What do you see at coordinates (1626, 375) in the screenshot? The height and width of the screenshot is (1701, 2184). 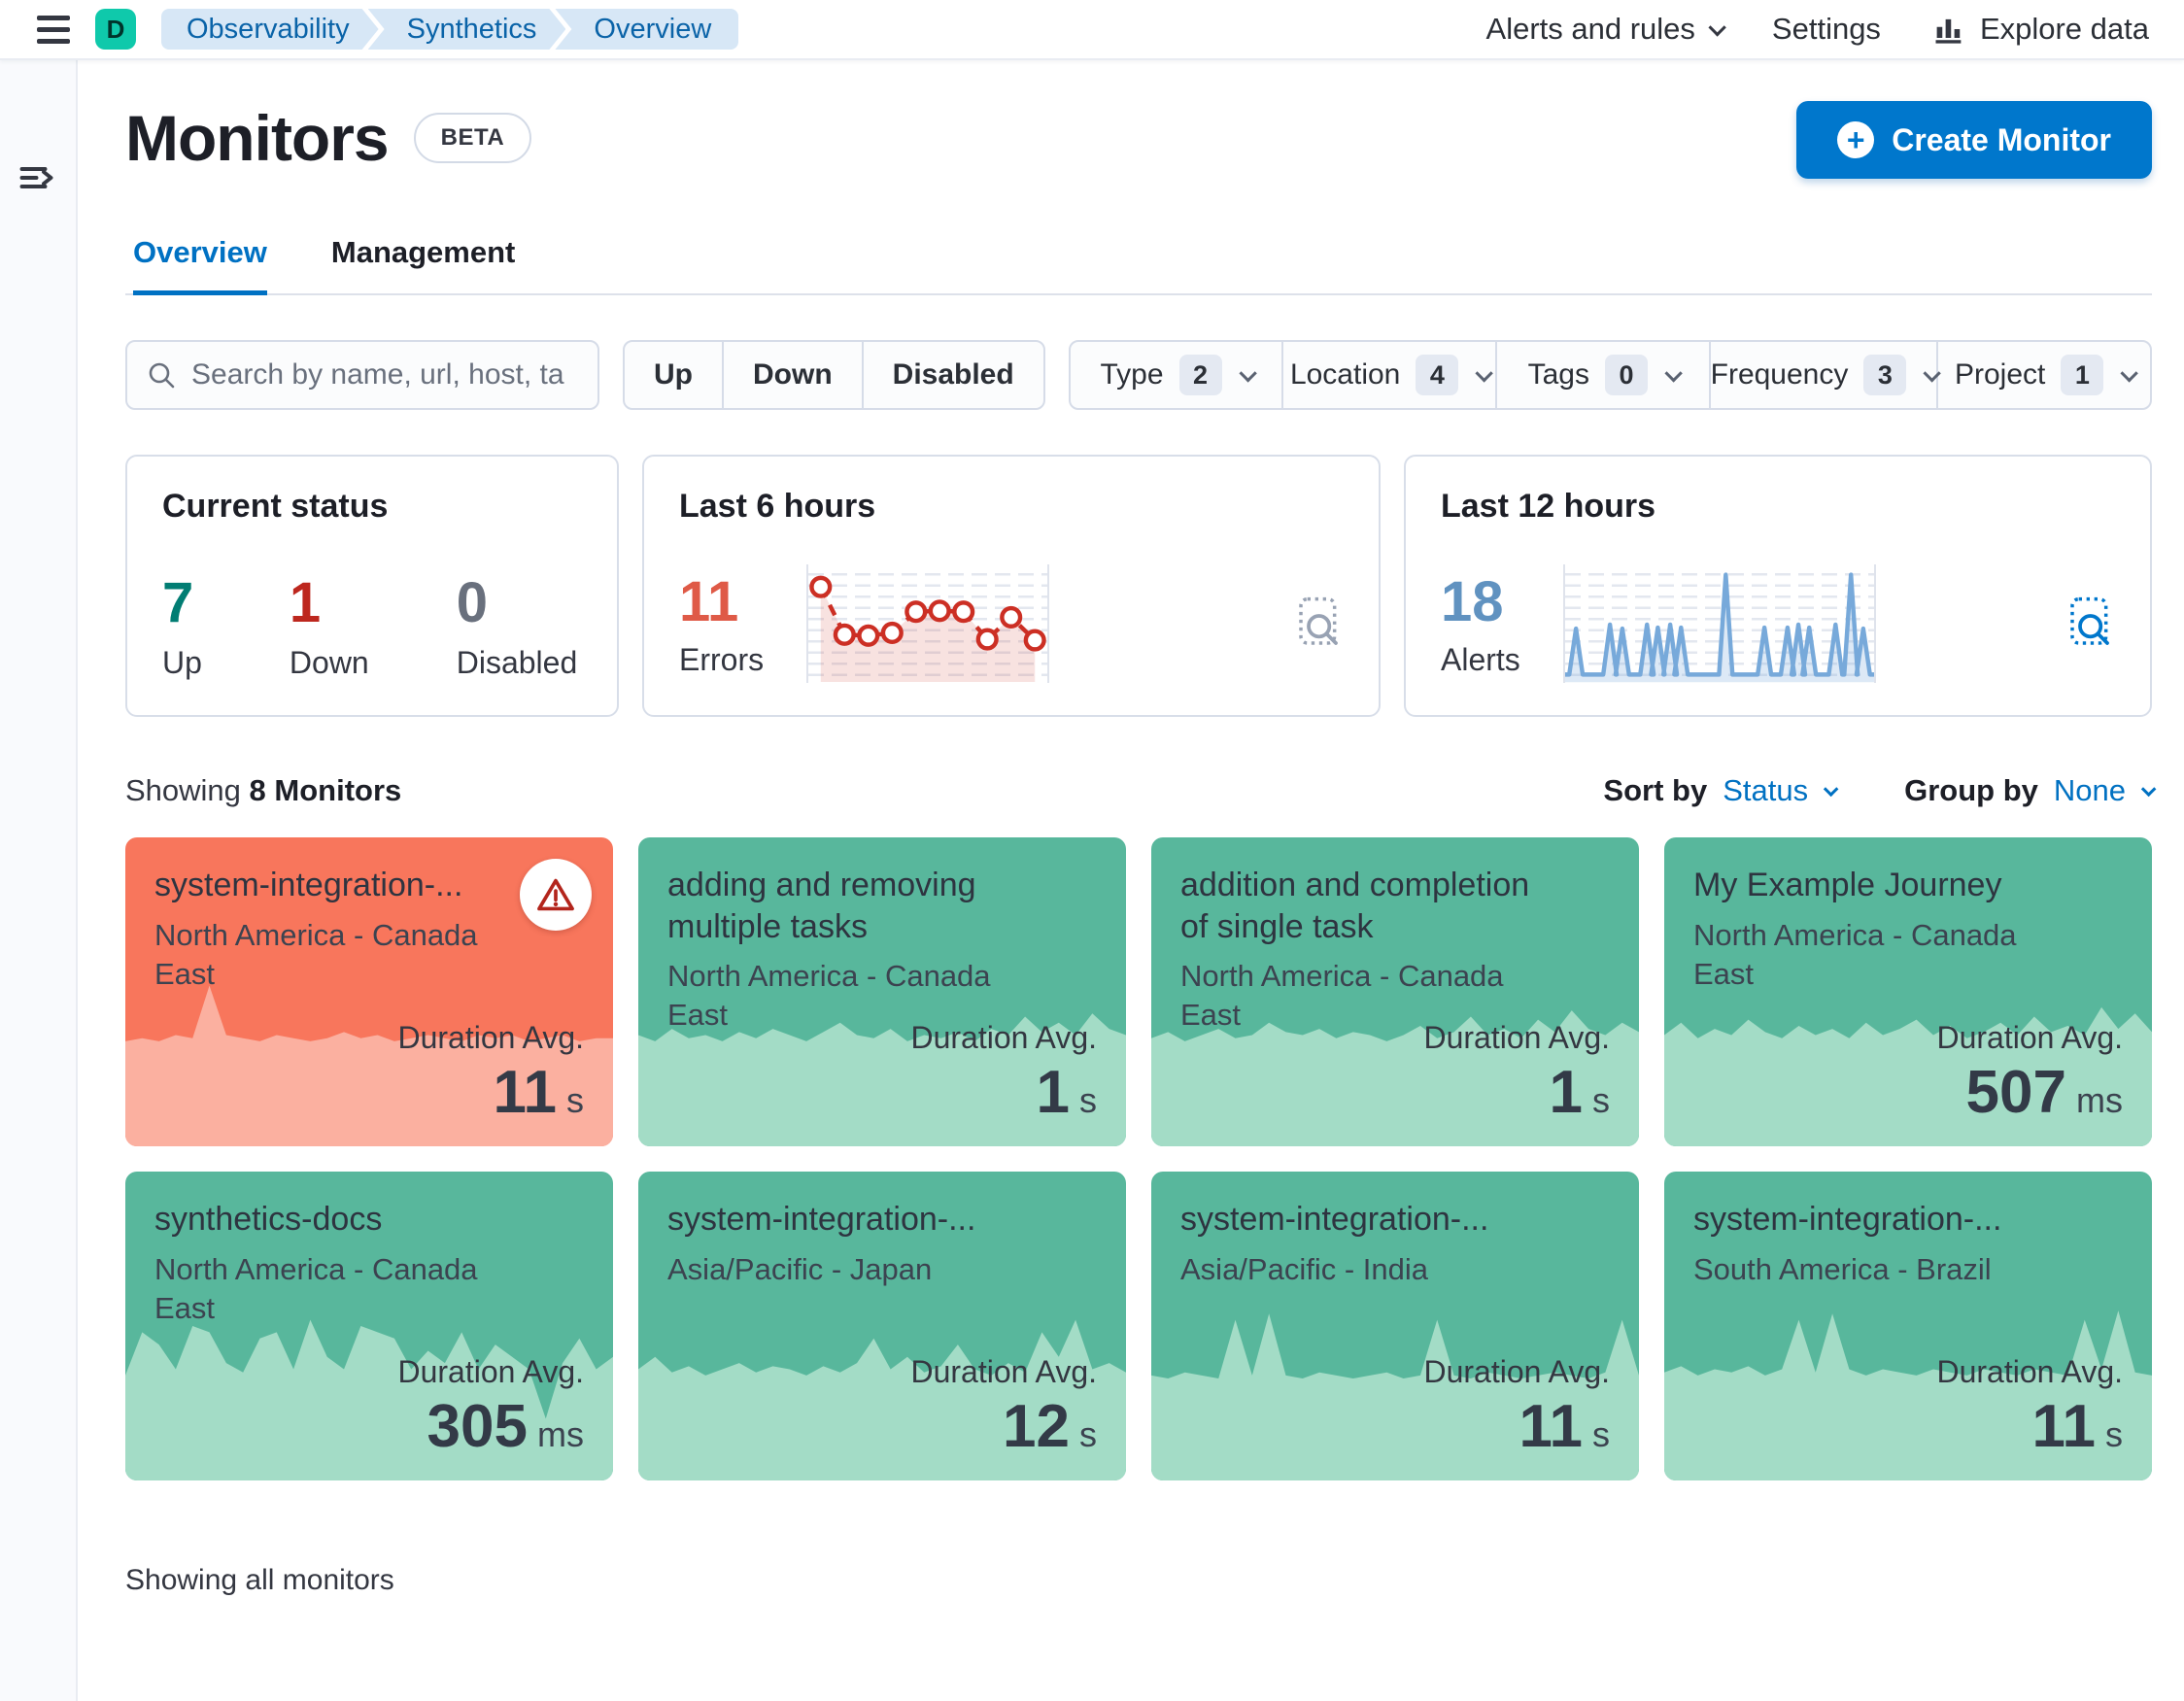 I see `filter-tags-count: 0` at bounding box center [1626, 375].